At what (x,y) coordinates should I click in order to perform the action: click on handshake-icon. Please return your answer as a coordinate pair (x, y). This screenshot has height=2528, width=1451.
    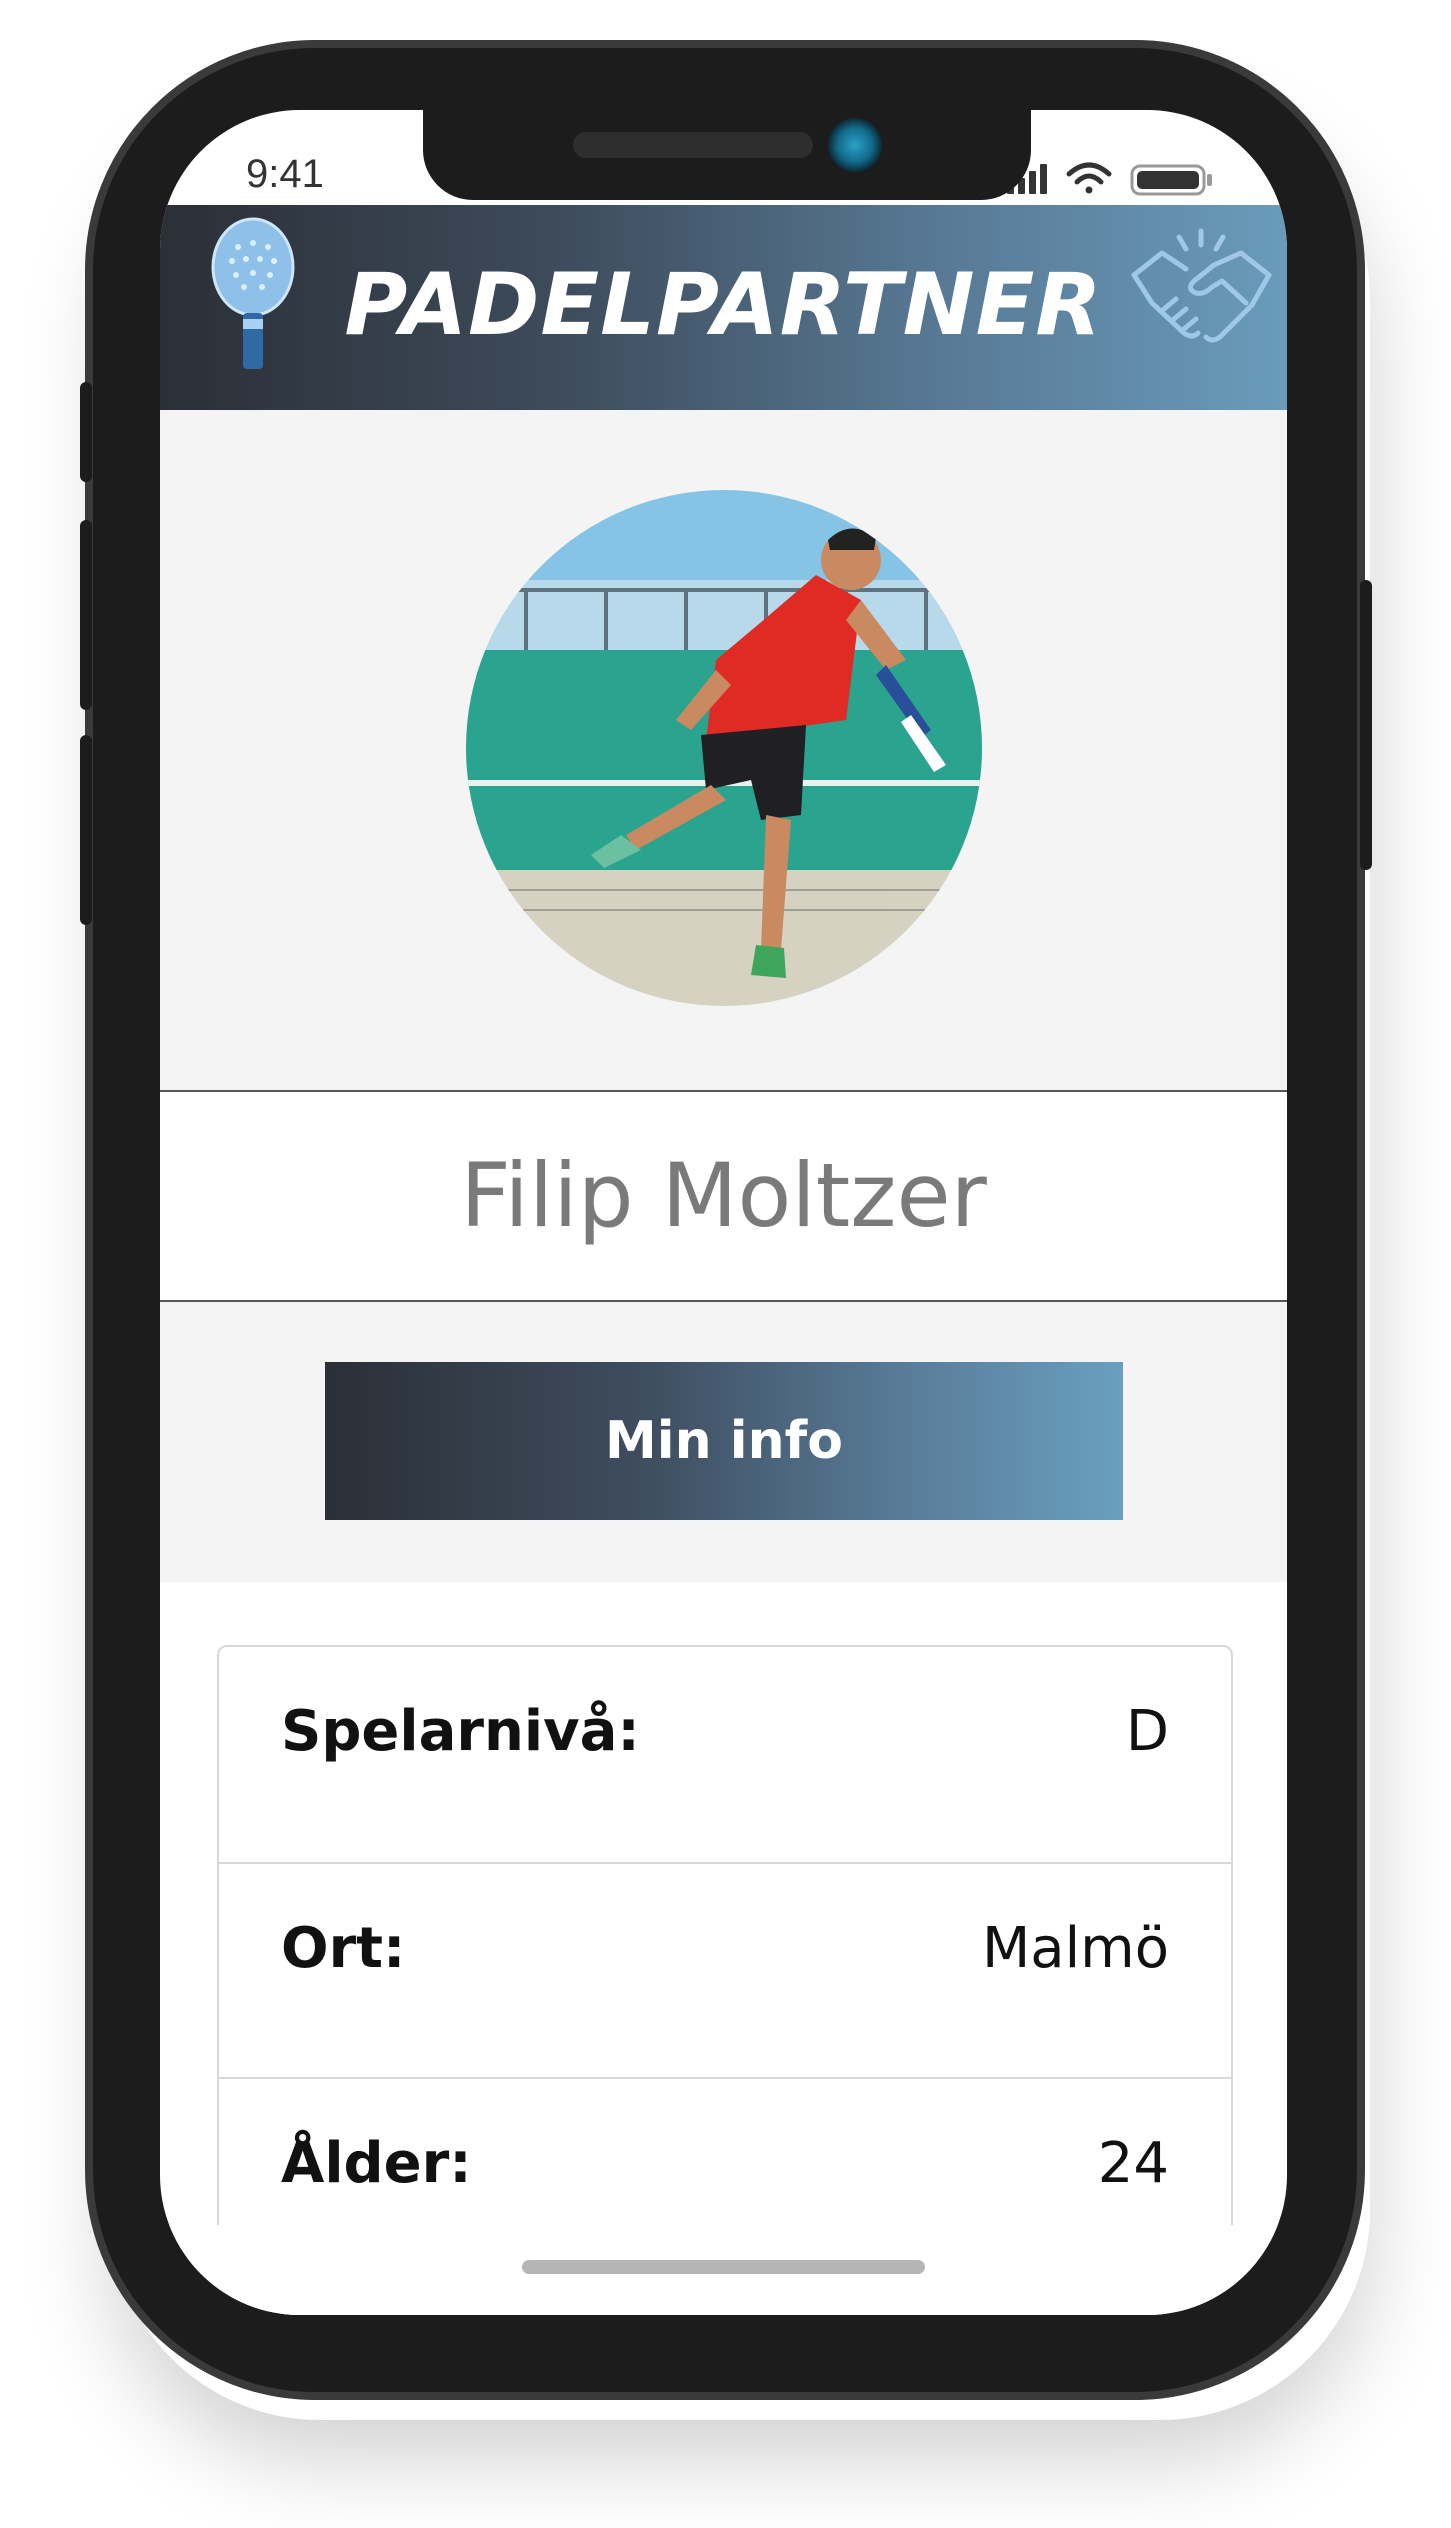
    Looking at the image, I should click on (1201, 290).